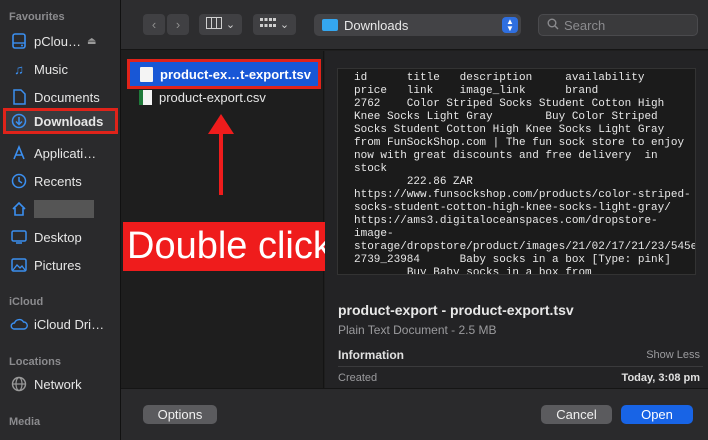 The height and width of the screenshot is (440, 708). Describe the element at coordinates (19, 265) in the screenshot. I see `pictures-icon` at that location.